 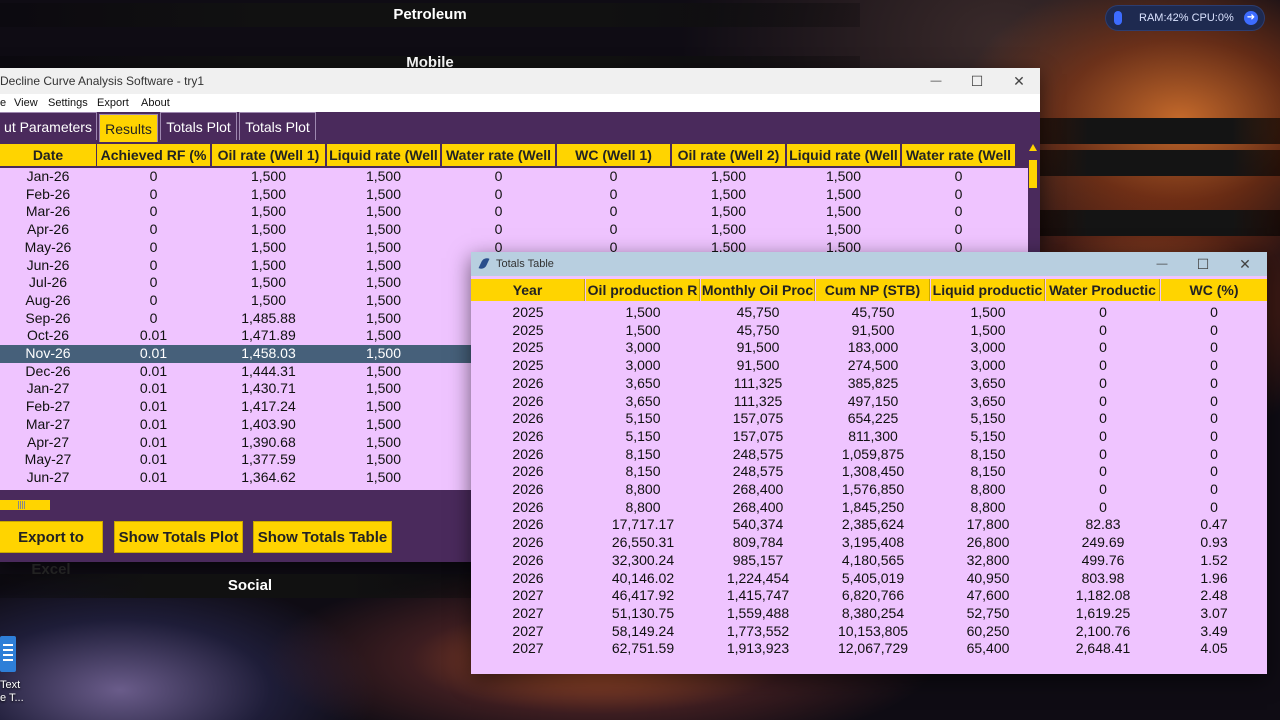 I want to click on system-monitor-widget: RAM:42% CPU:0% ➜, so click(x=1185, y=18).